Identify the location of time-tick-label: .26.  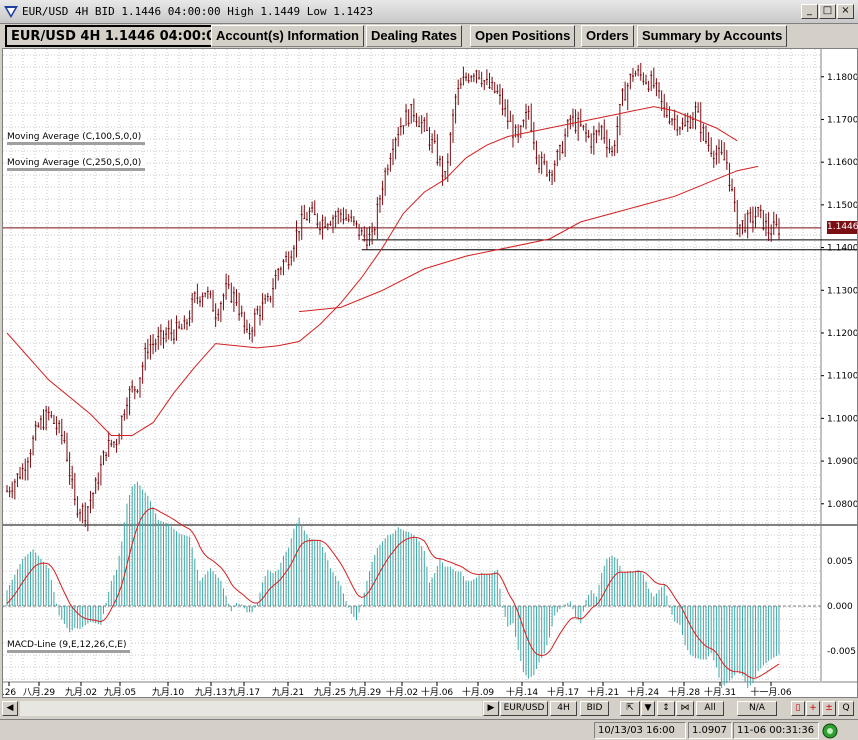
(9, 692).